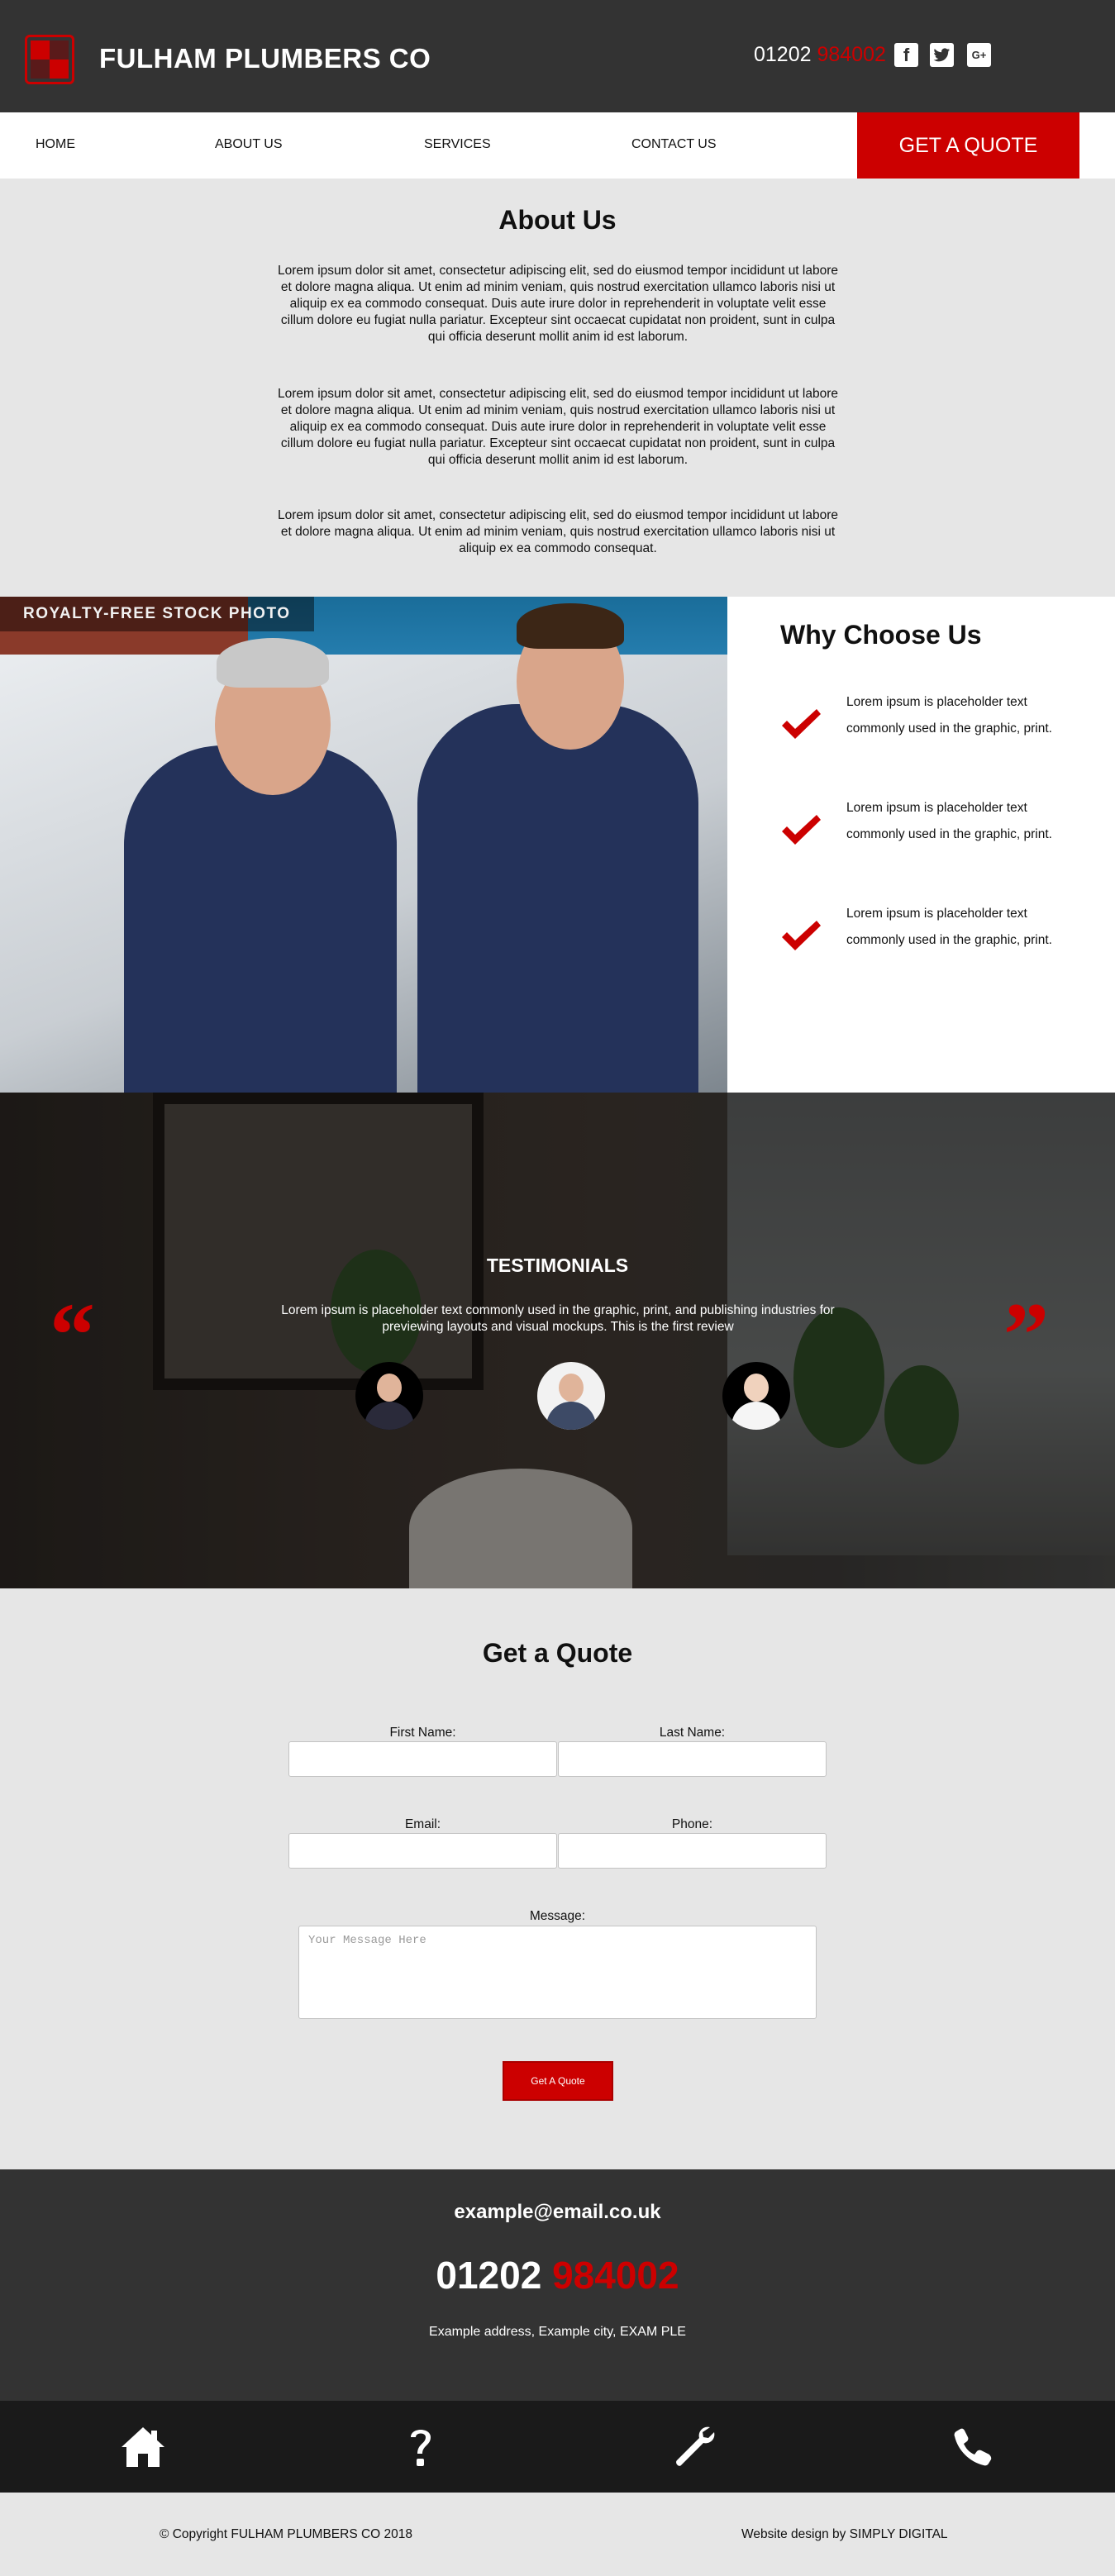  What do you see at coordinates (692, 1851) in the screenshot?
I see `phone-field` at bounding box center [692, 1851].